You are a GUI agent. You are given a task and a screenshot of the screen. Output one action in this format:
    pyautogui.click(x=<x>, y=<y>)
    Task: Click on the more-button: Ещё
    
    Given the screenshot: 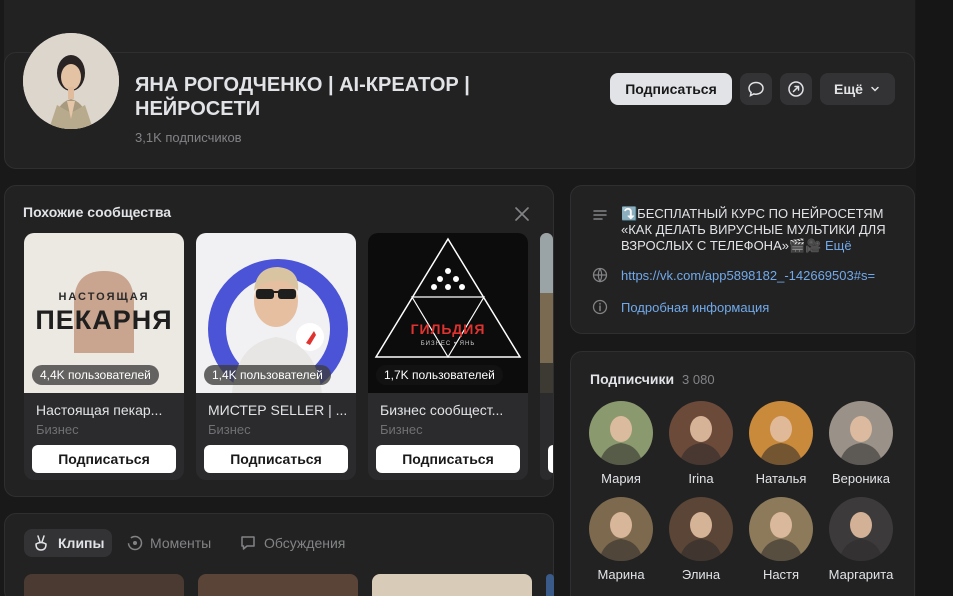 What is the action you would take?
    pyautogui.click(x=857, y=89)
    